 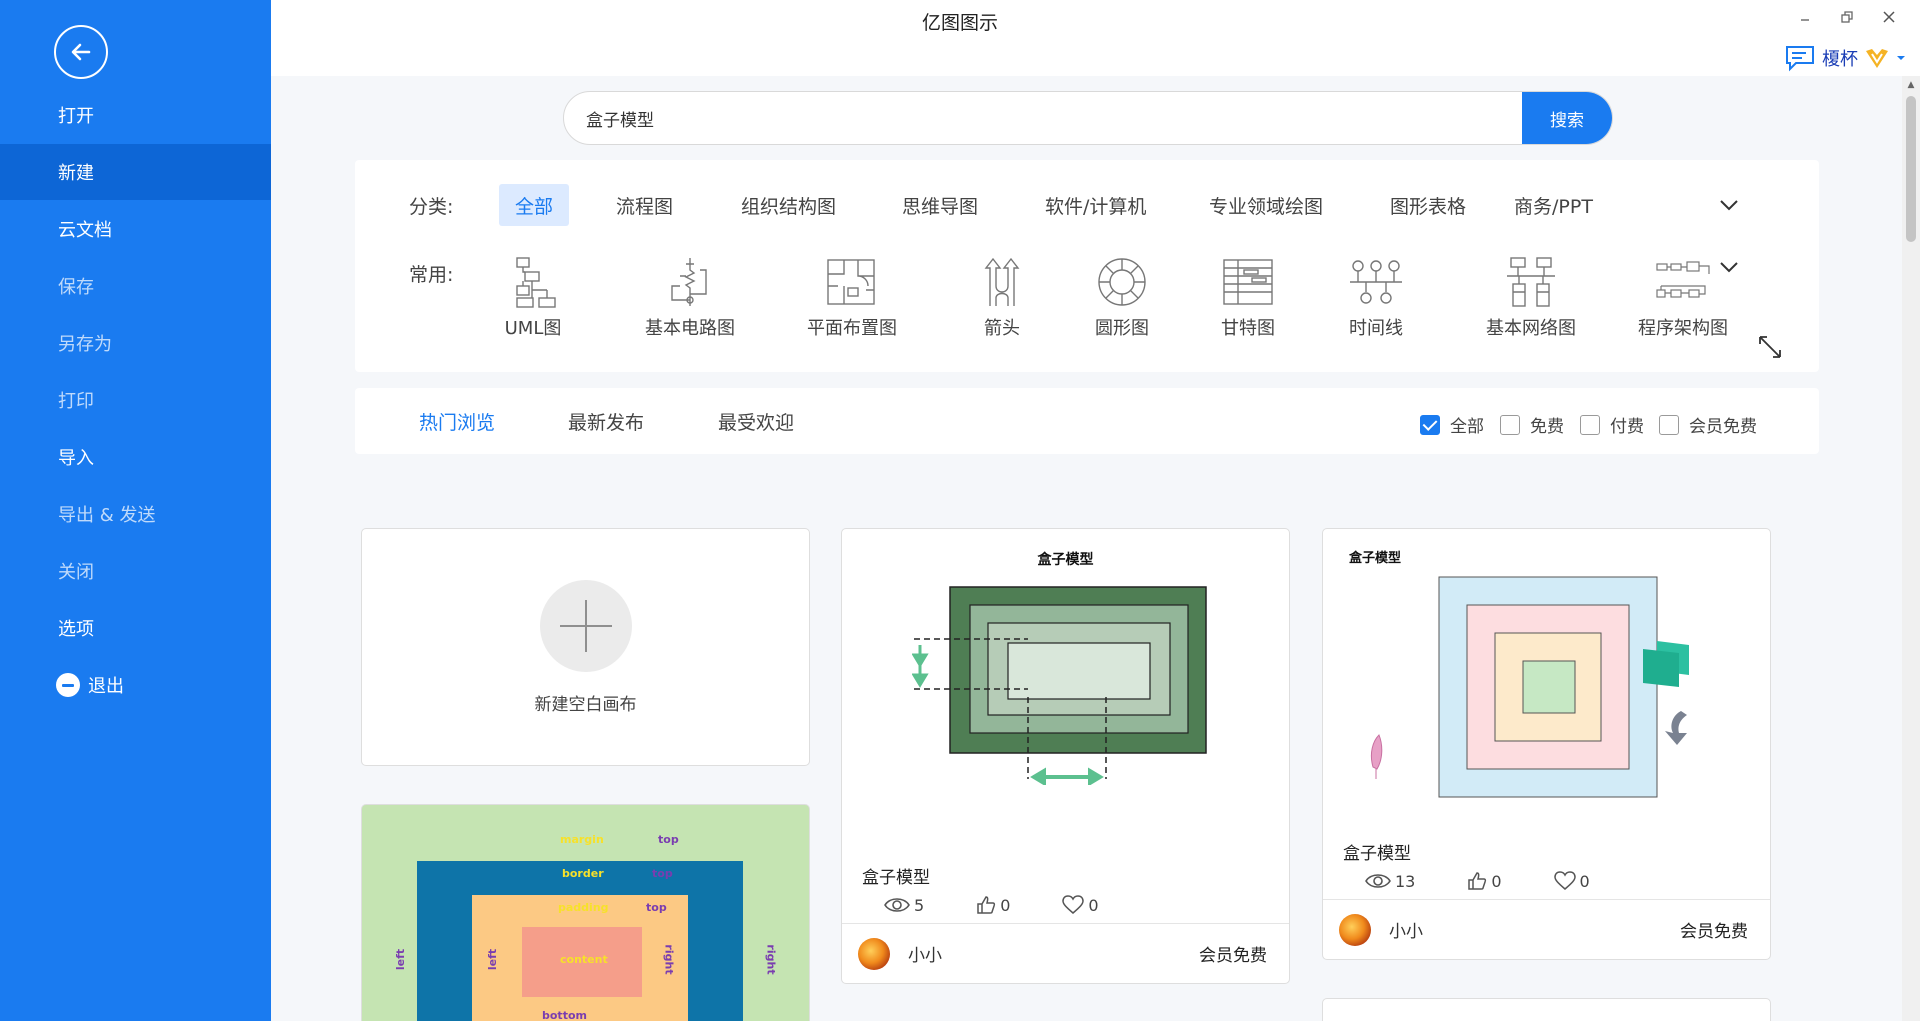 What do you see at coordinates (1095, 205) in the screenshot?
I see `category-tab-software: 软件/计算机` at bounding box center [1095, 205].